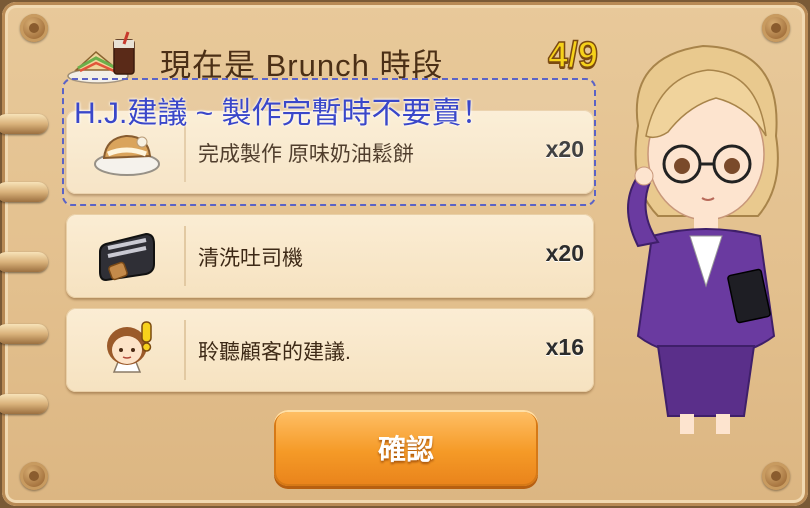 The image size is (810, 508). Describe the element at coordinates (274, 352) in the screenshot. I see `task-label: 聆聽顧客的建議.` at that location.